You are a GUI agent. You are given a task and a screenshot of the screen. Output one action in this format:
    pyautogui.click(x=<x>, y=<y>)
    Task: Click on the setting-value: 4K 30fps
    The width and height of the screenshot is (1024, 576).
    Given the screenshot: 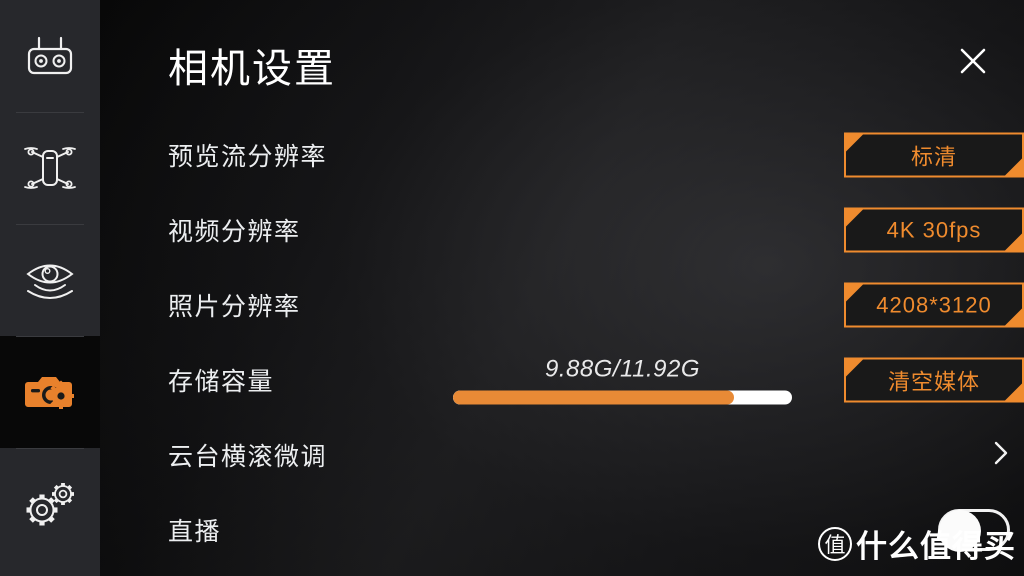 What is the action you would take?
    pyautogui.click(x=934, y=229)
    